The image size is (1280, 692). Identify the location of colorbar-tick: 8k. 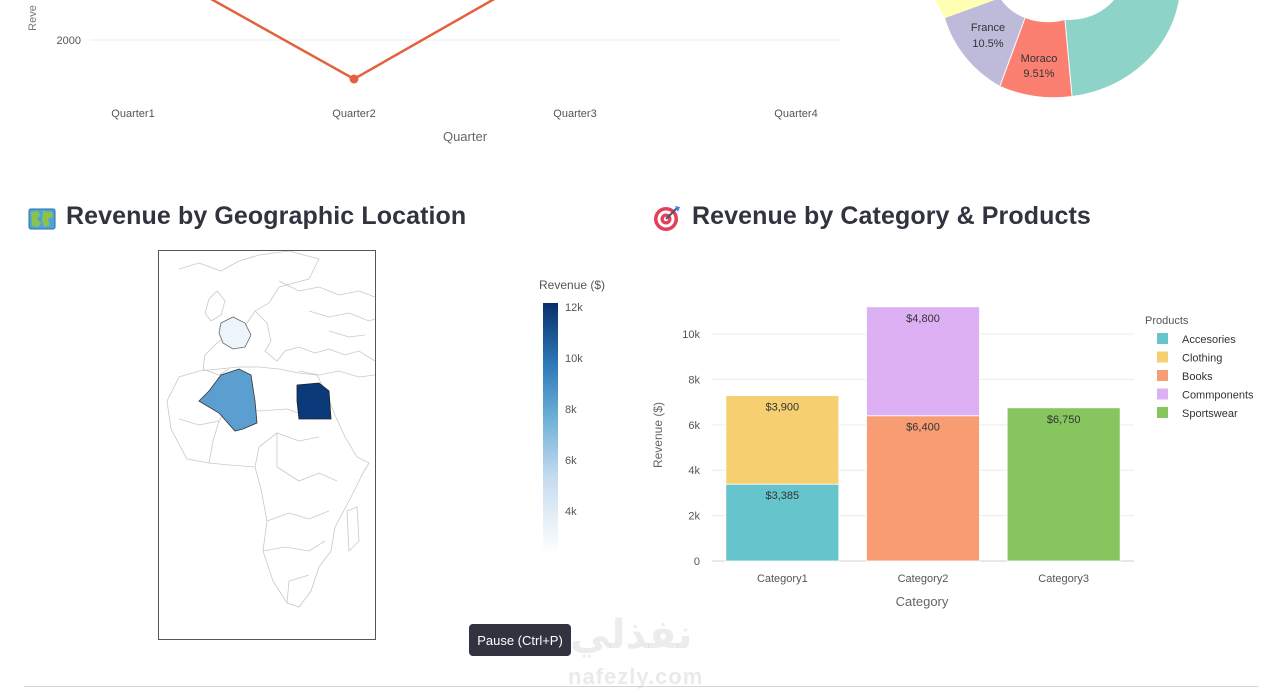
(571, 410).